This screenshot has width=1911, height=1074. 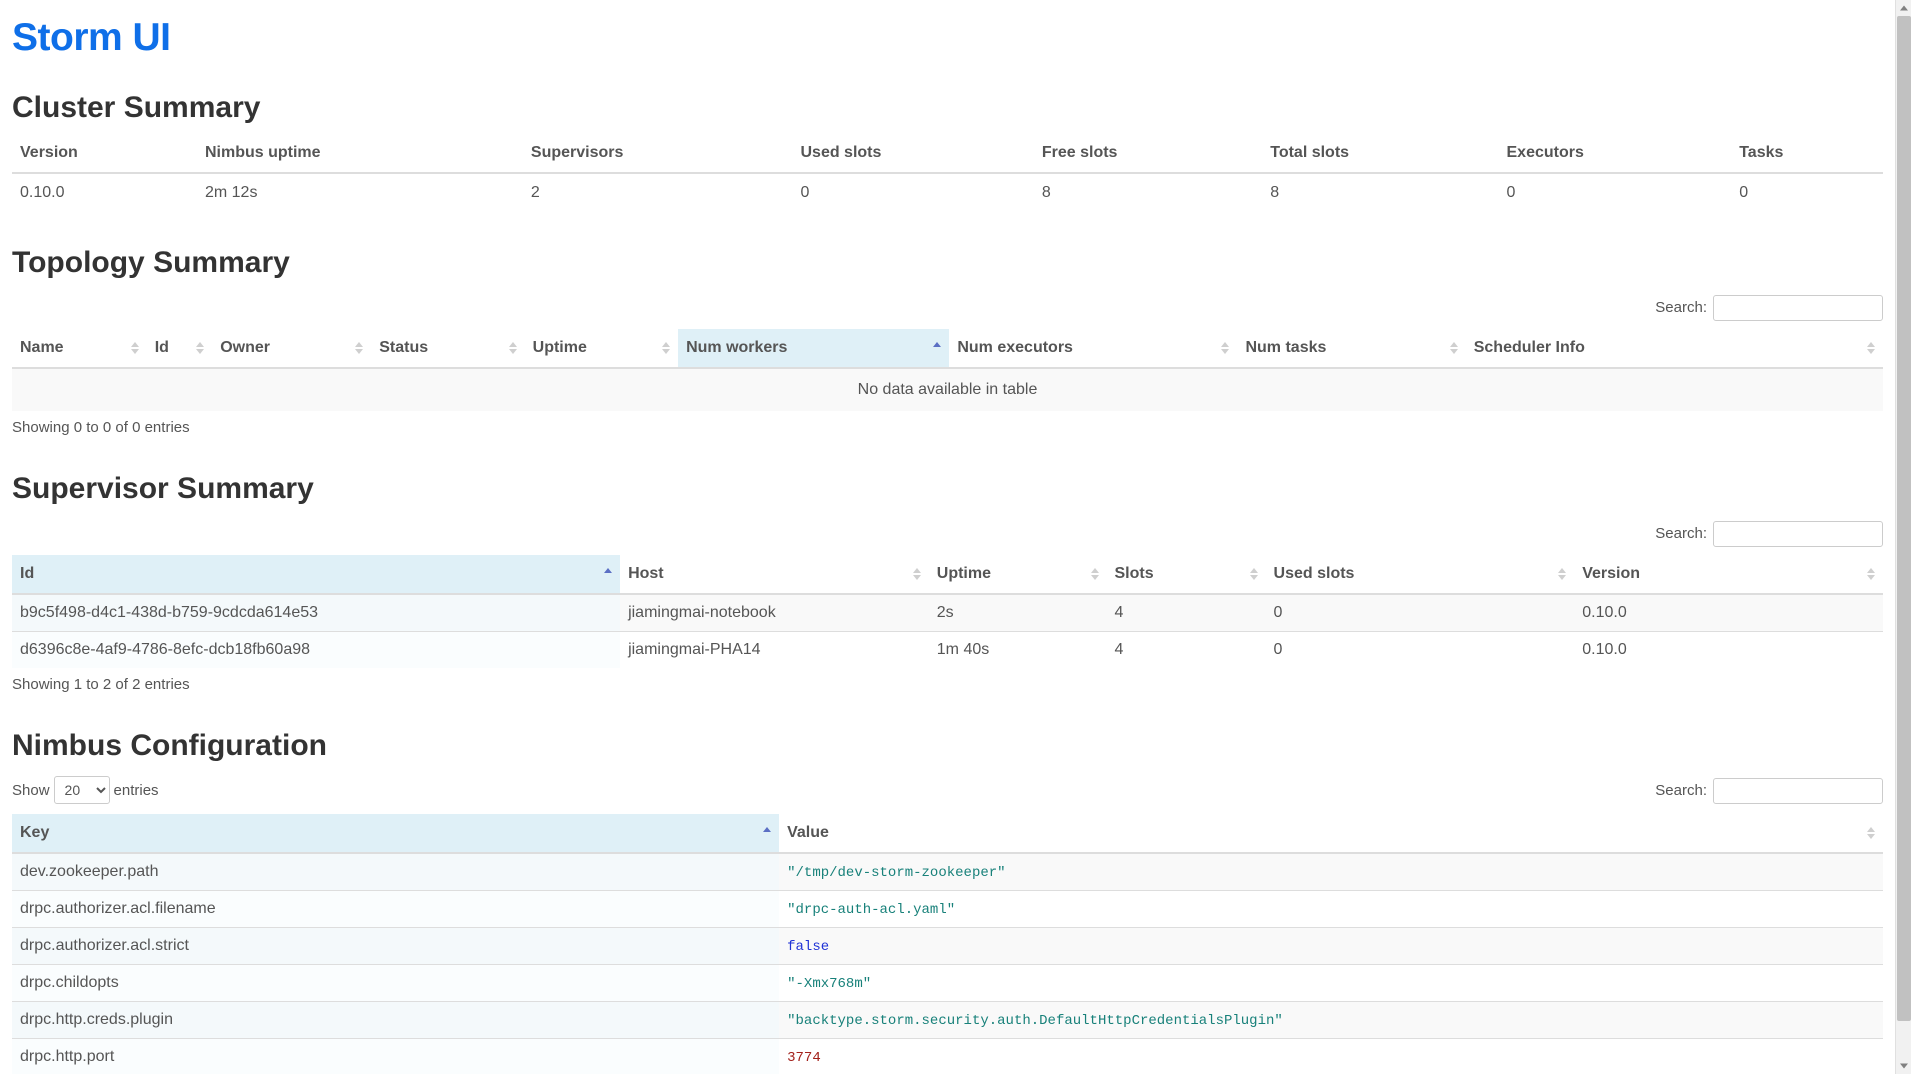 I want to click on cluster-col-executors: Executors, so click(x=1615, y=154).